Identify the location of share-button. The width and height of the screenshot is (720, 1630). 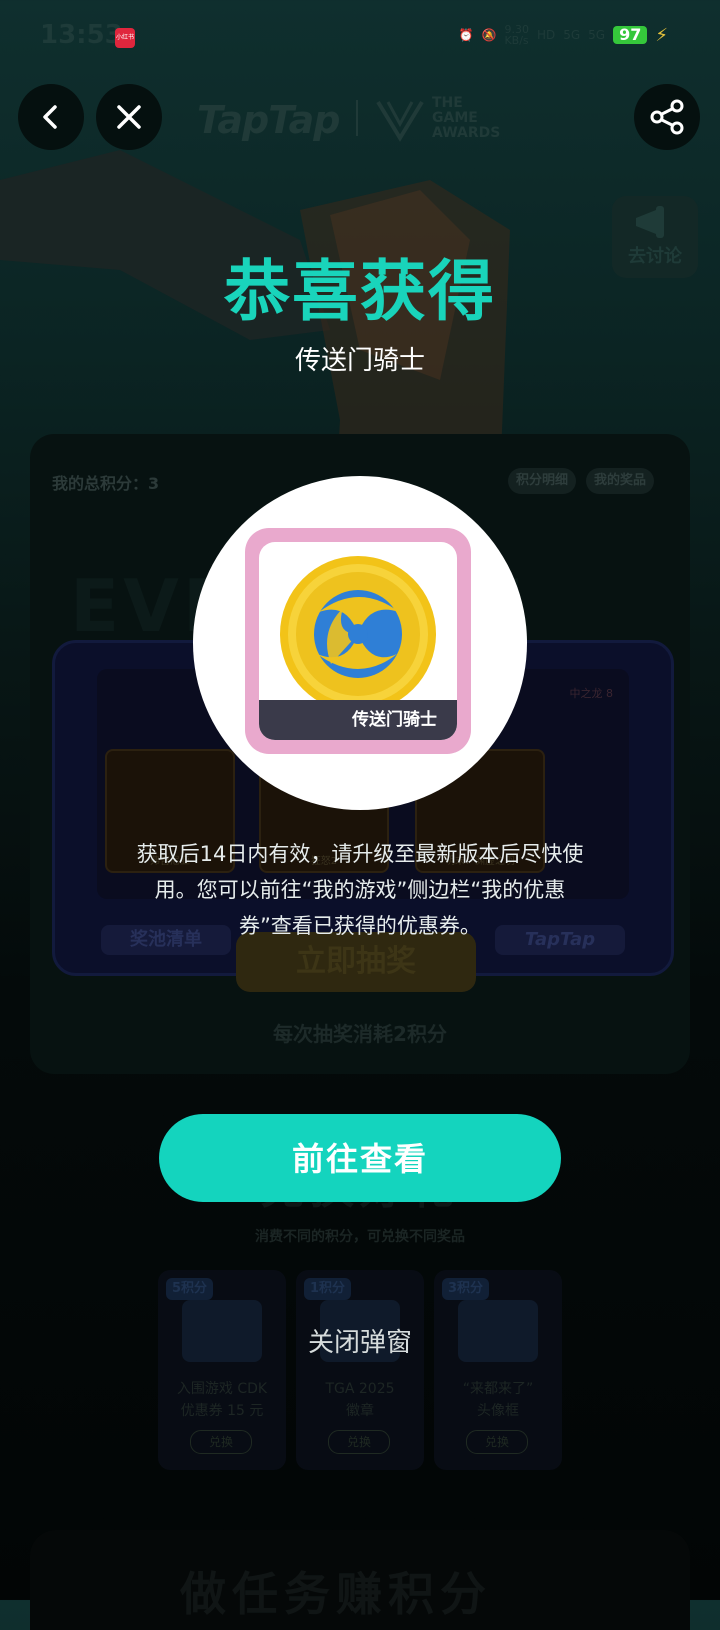
(667, 117).